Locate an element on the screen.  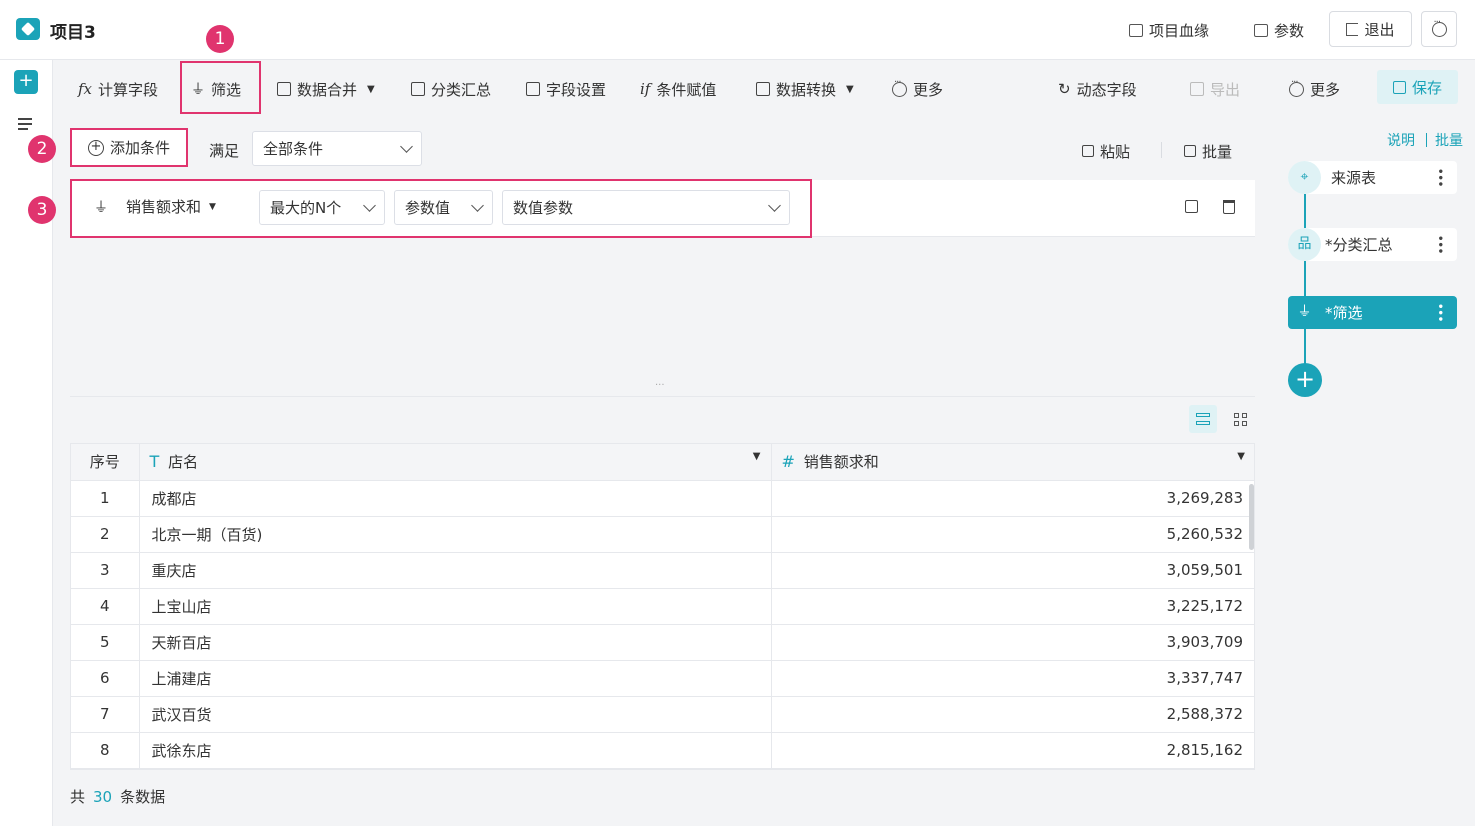
copy-icon is located at coordinates (1191, 206).